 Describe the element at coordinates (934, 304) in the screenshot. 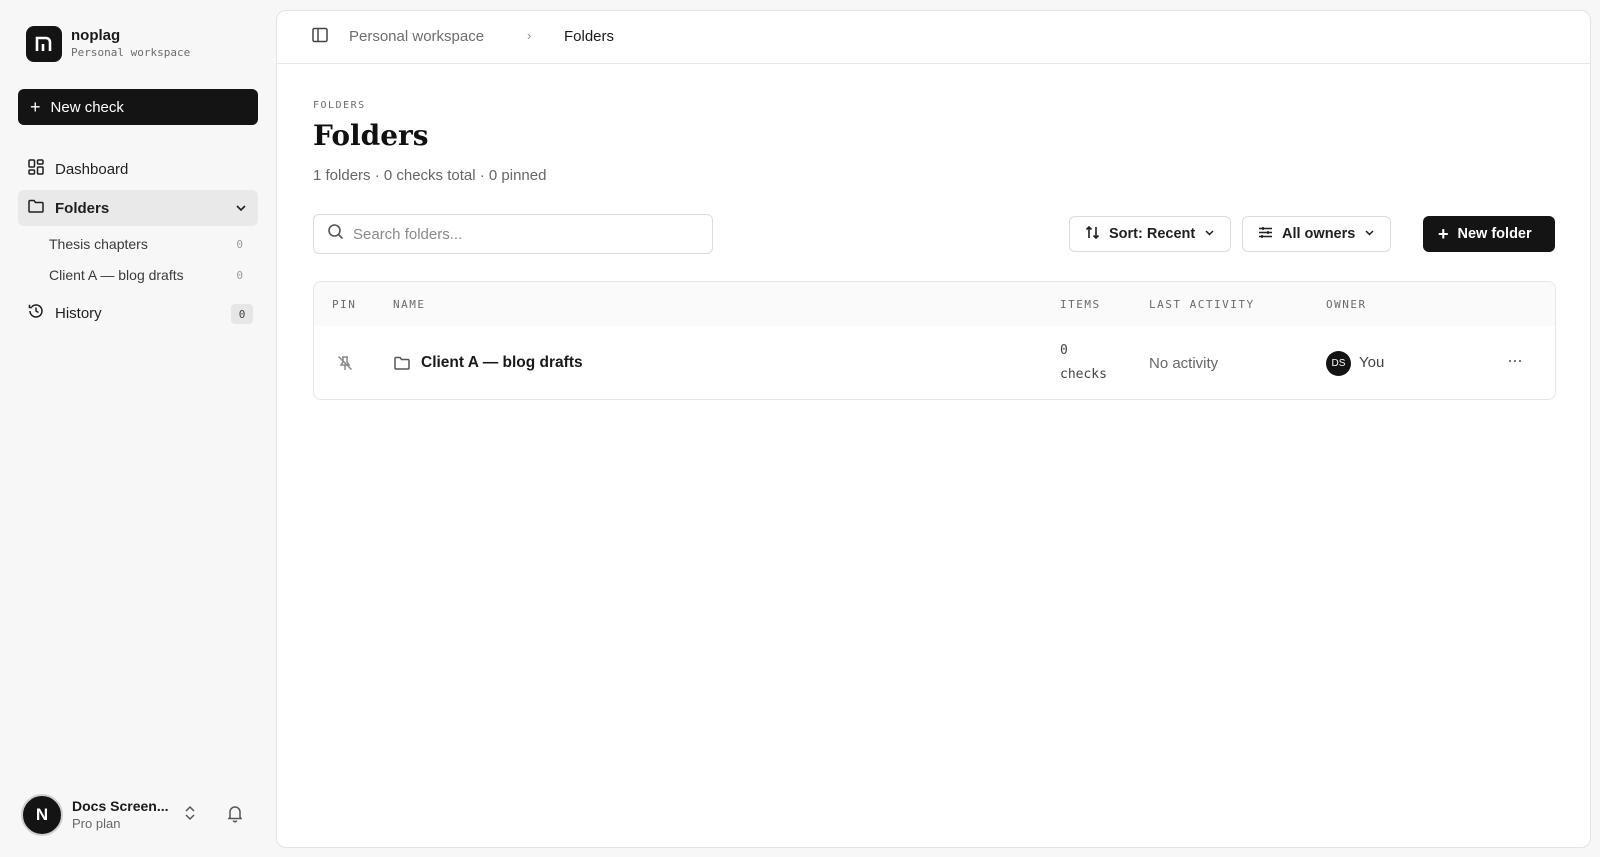

I see `table-header: PIN NAME ITEMS LAST ACTIVITY OWNER` at that location.